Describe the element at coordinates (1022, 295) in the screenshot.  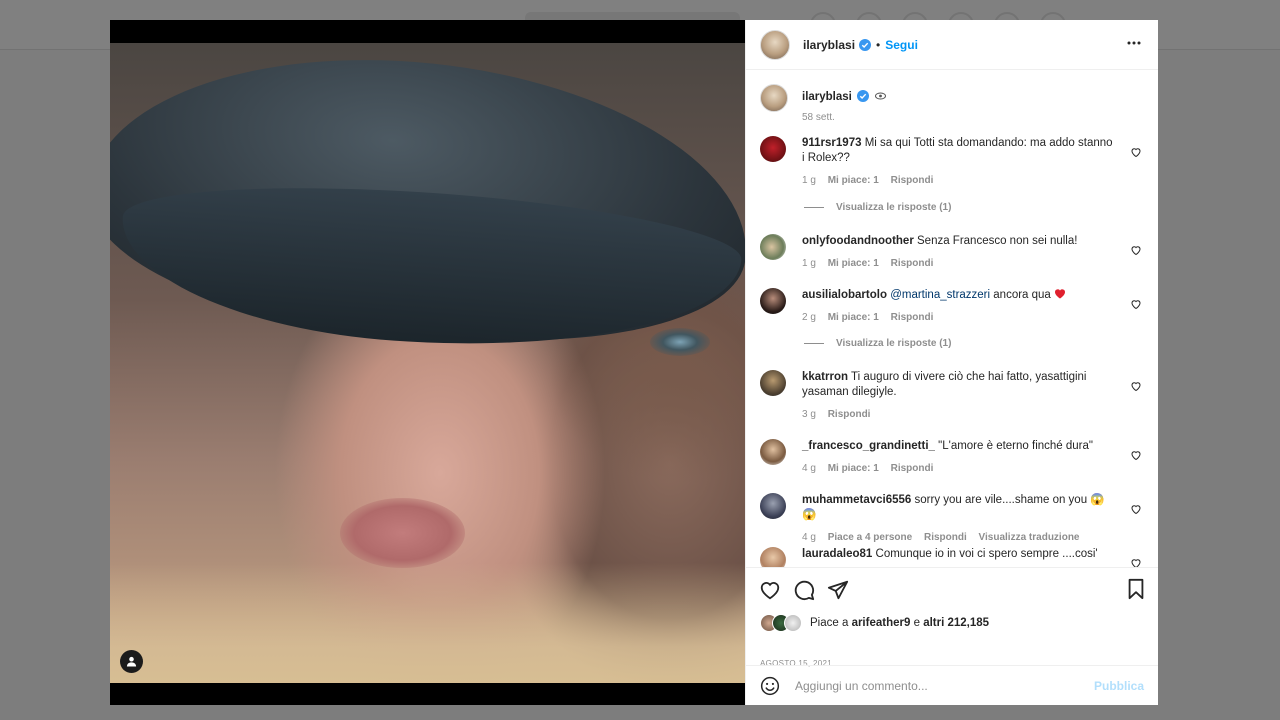
I see `comment-text: ancora qua` at that location.